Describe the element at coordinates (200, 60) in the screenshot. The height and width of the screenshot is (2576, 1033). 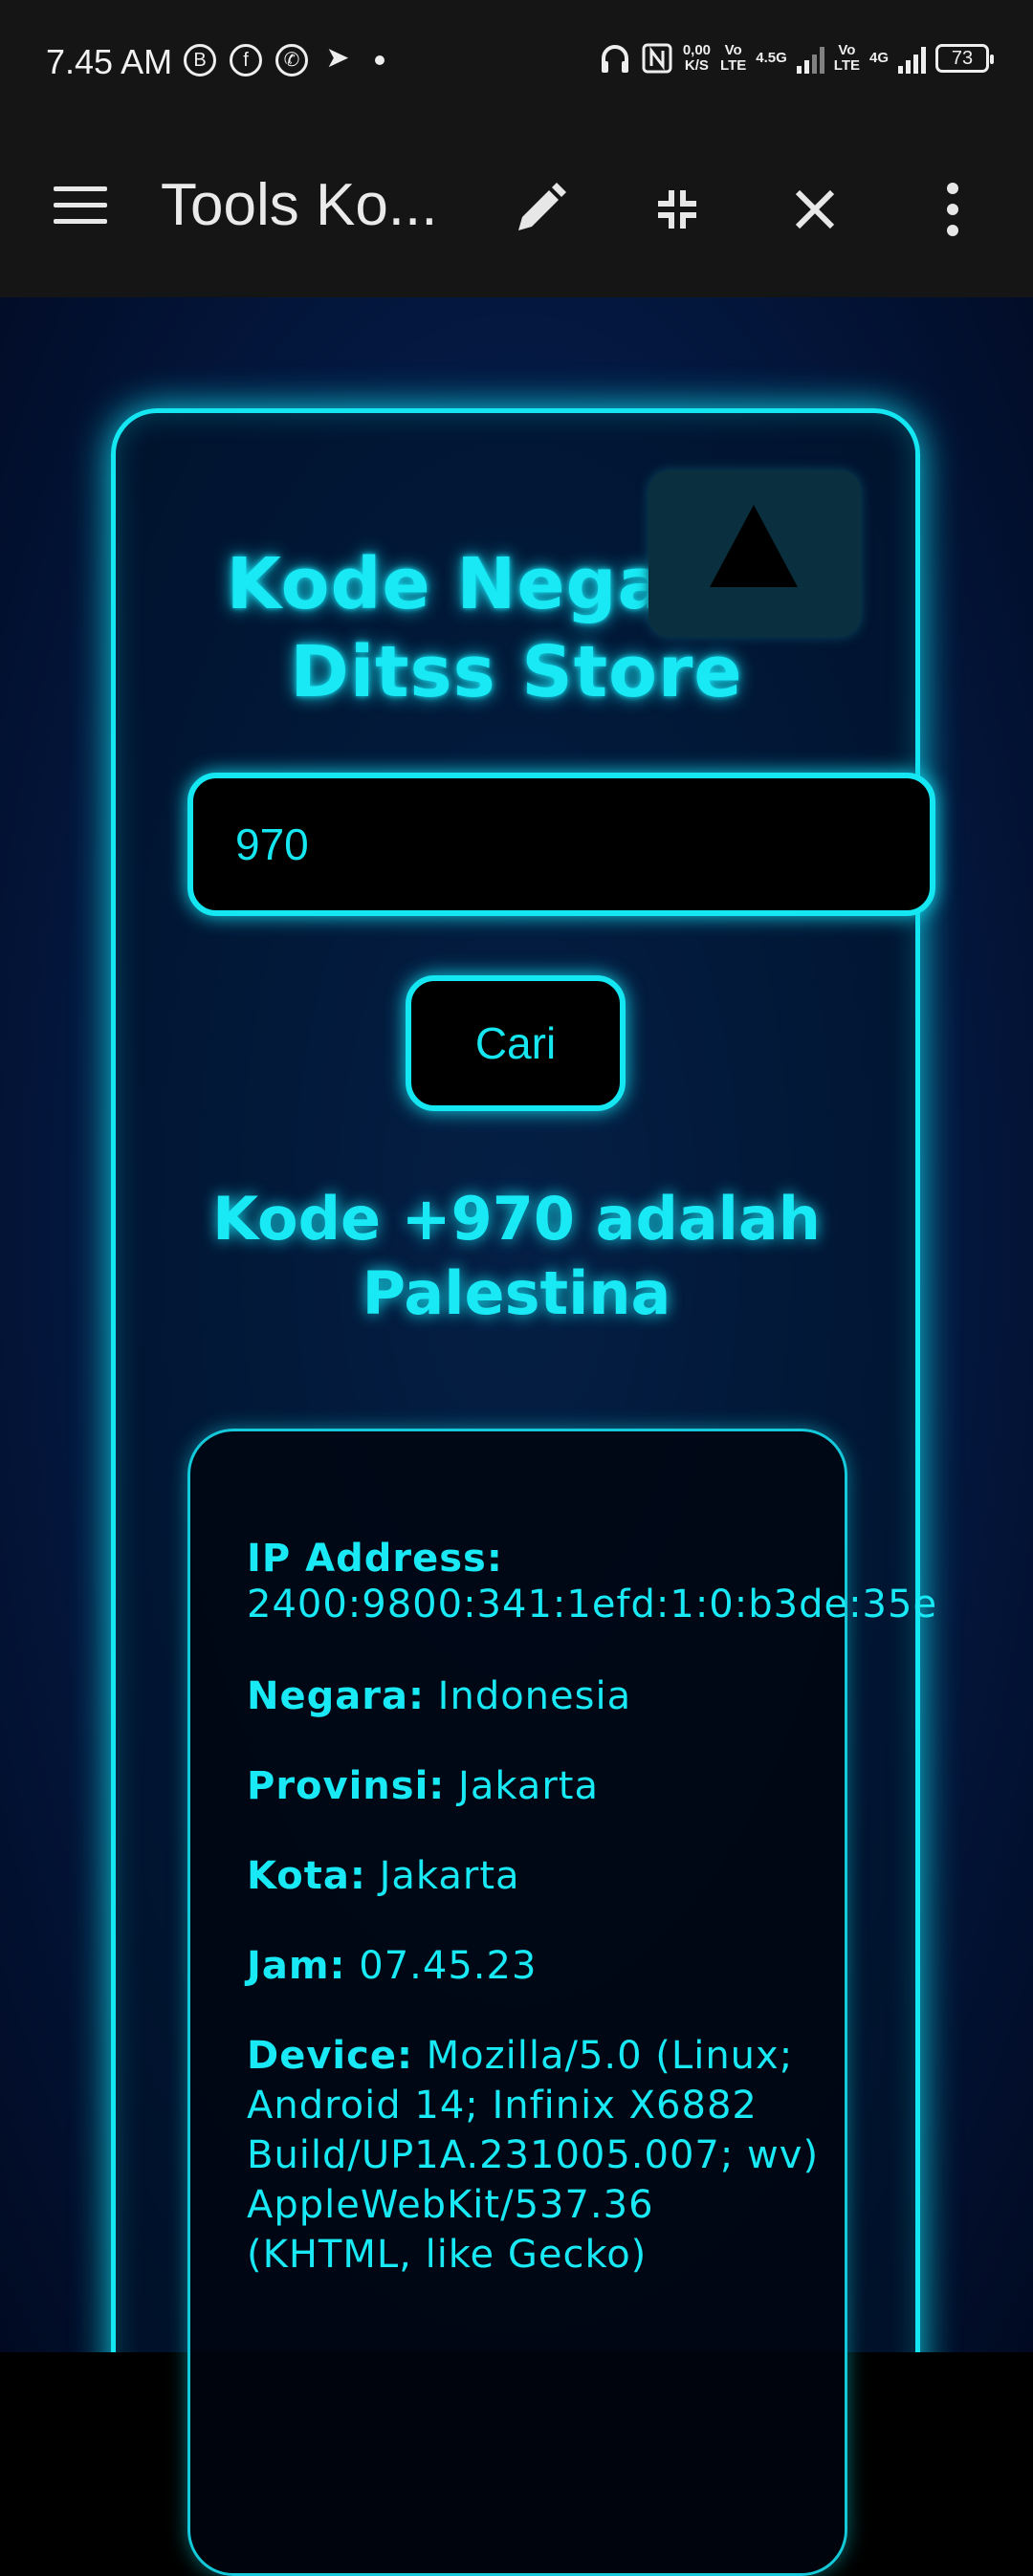
I see `whatsapp-business-icon: B` at that location.